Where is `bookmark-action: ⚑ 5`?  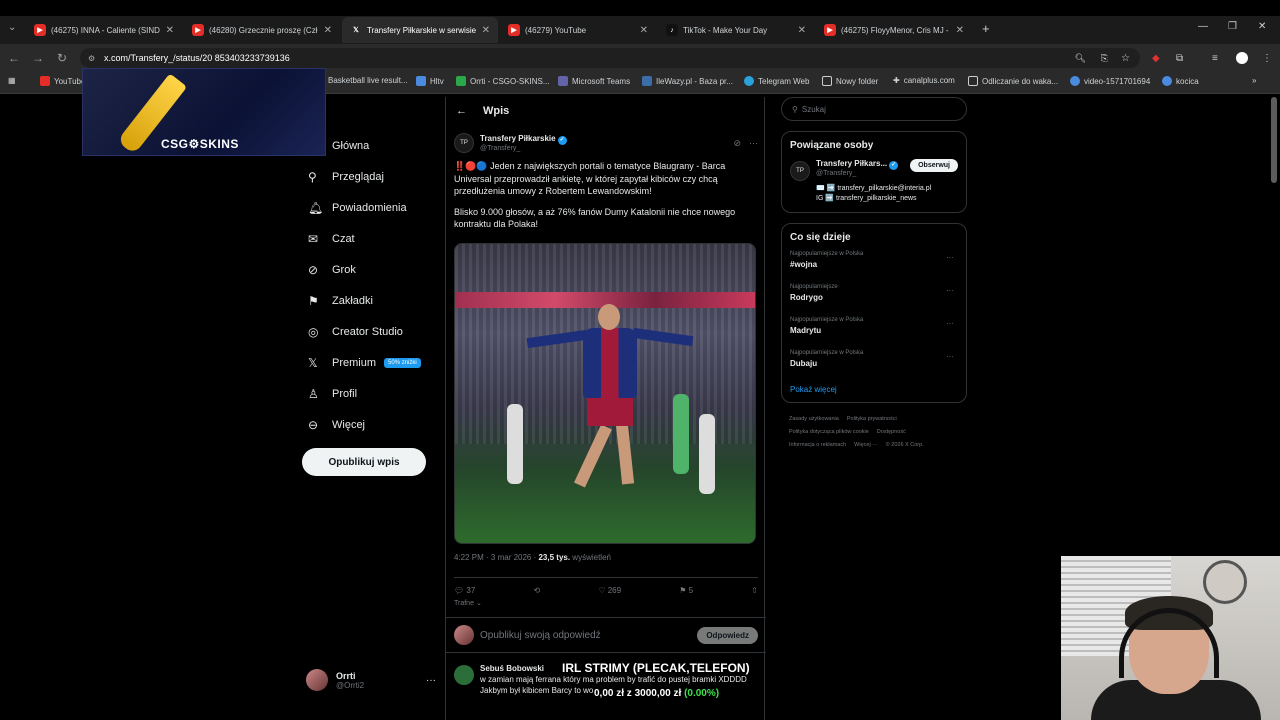
bookmark-action: ⚑ 5 is located at coordinates (686, 590).